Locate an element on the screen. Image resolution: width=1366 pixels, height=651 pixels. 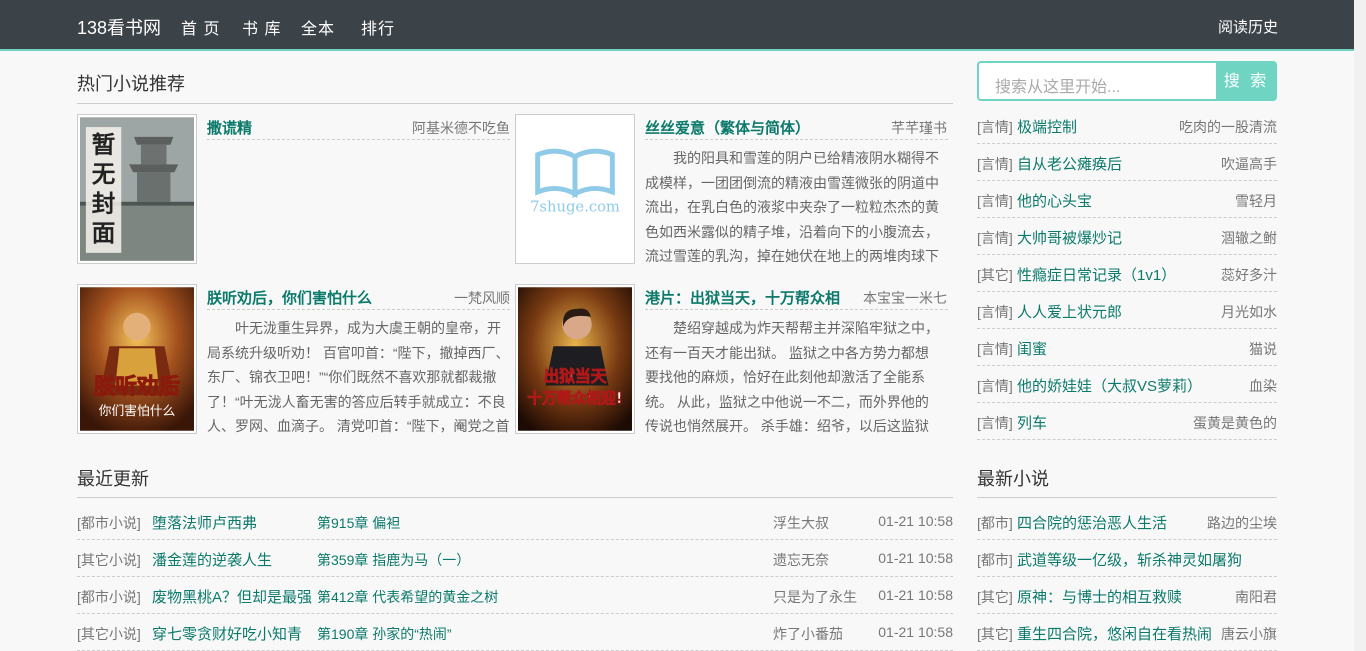
book-cover: 出狱当天 十万帮众相迎! is located at coordinates (575, 359).